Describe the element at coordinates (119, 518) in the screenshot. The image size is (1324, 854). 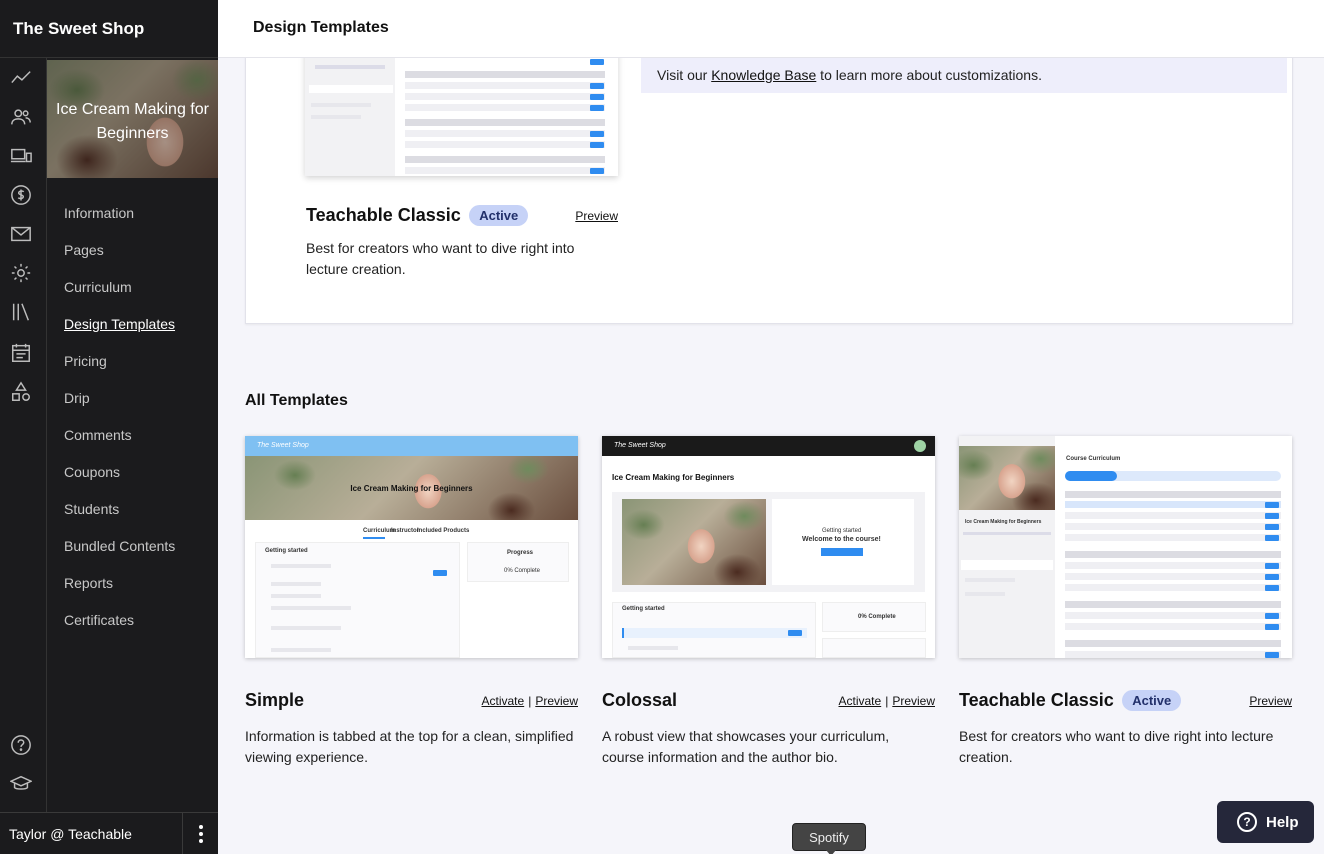
I see `nav-item-students: Students` at that location.